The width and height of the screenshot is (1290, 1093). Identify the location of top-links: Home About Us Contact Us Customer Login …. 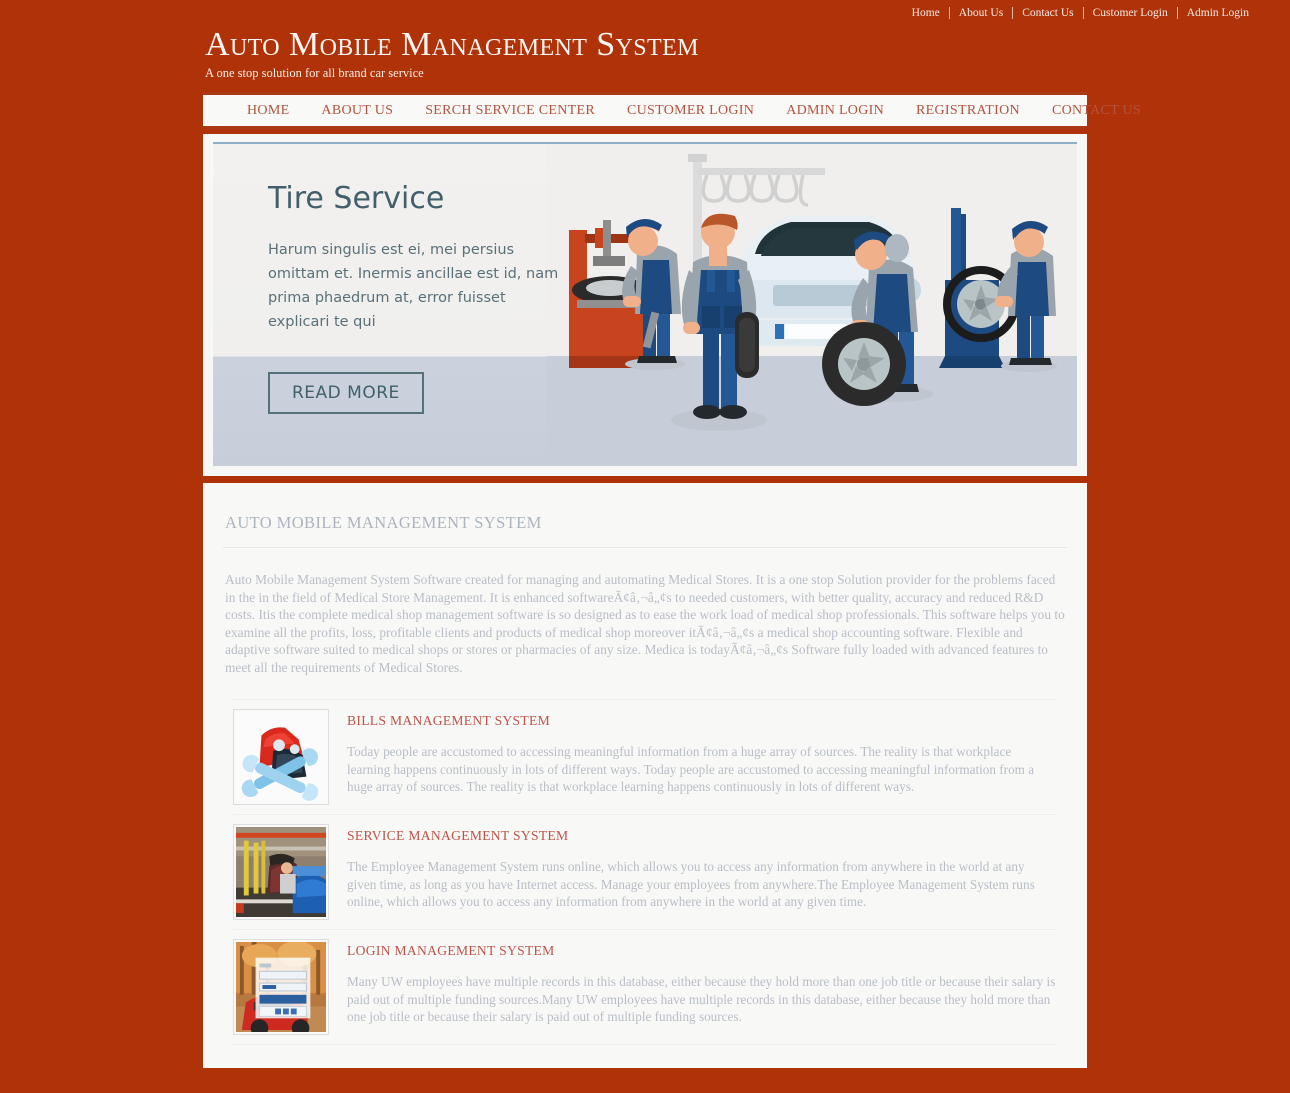
(1080, 13).